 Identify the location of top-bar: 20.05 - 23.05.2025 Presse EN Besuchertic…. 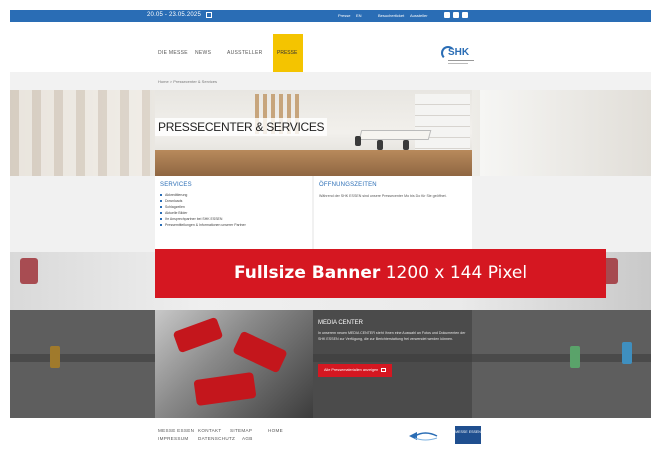
(330, 16).